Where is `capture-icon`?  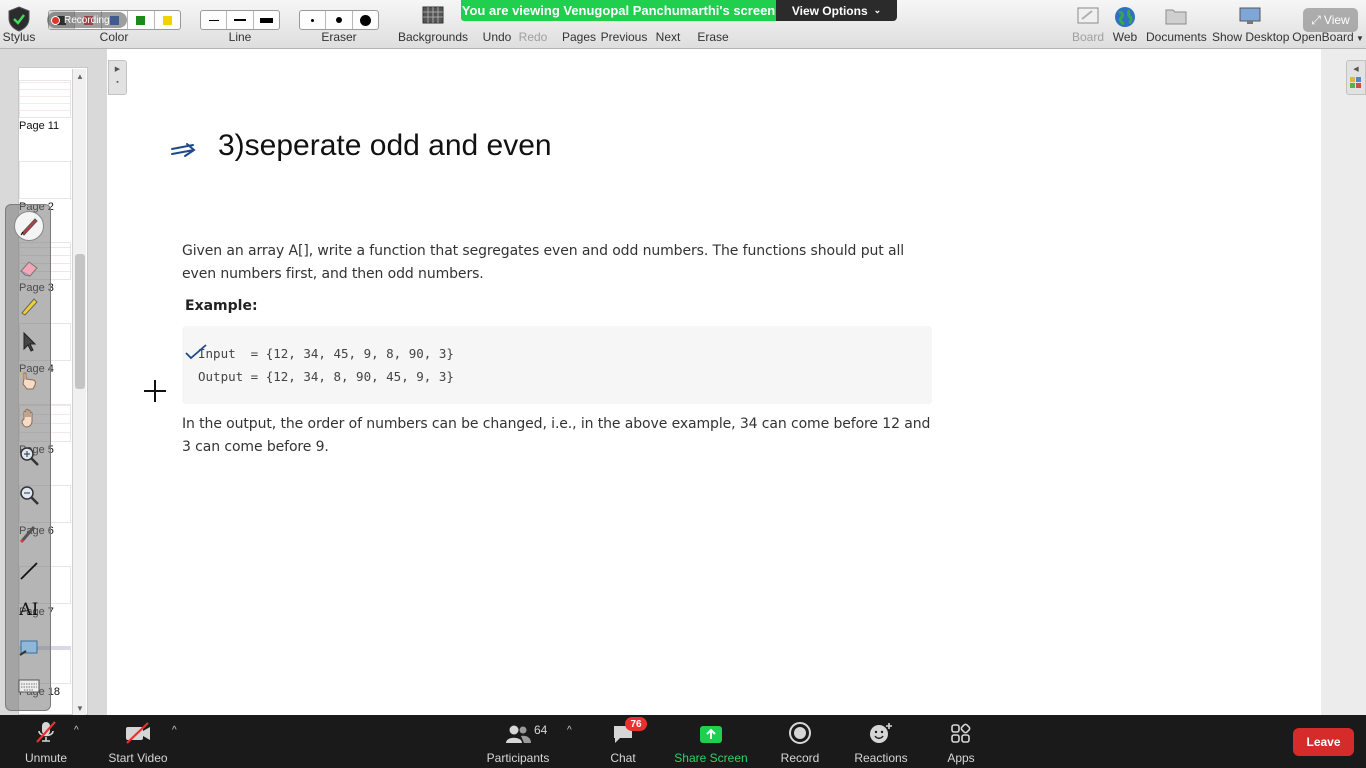 capture-icon is located at coordinates (28, 648).